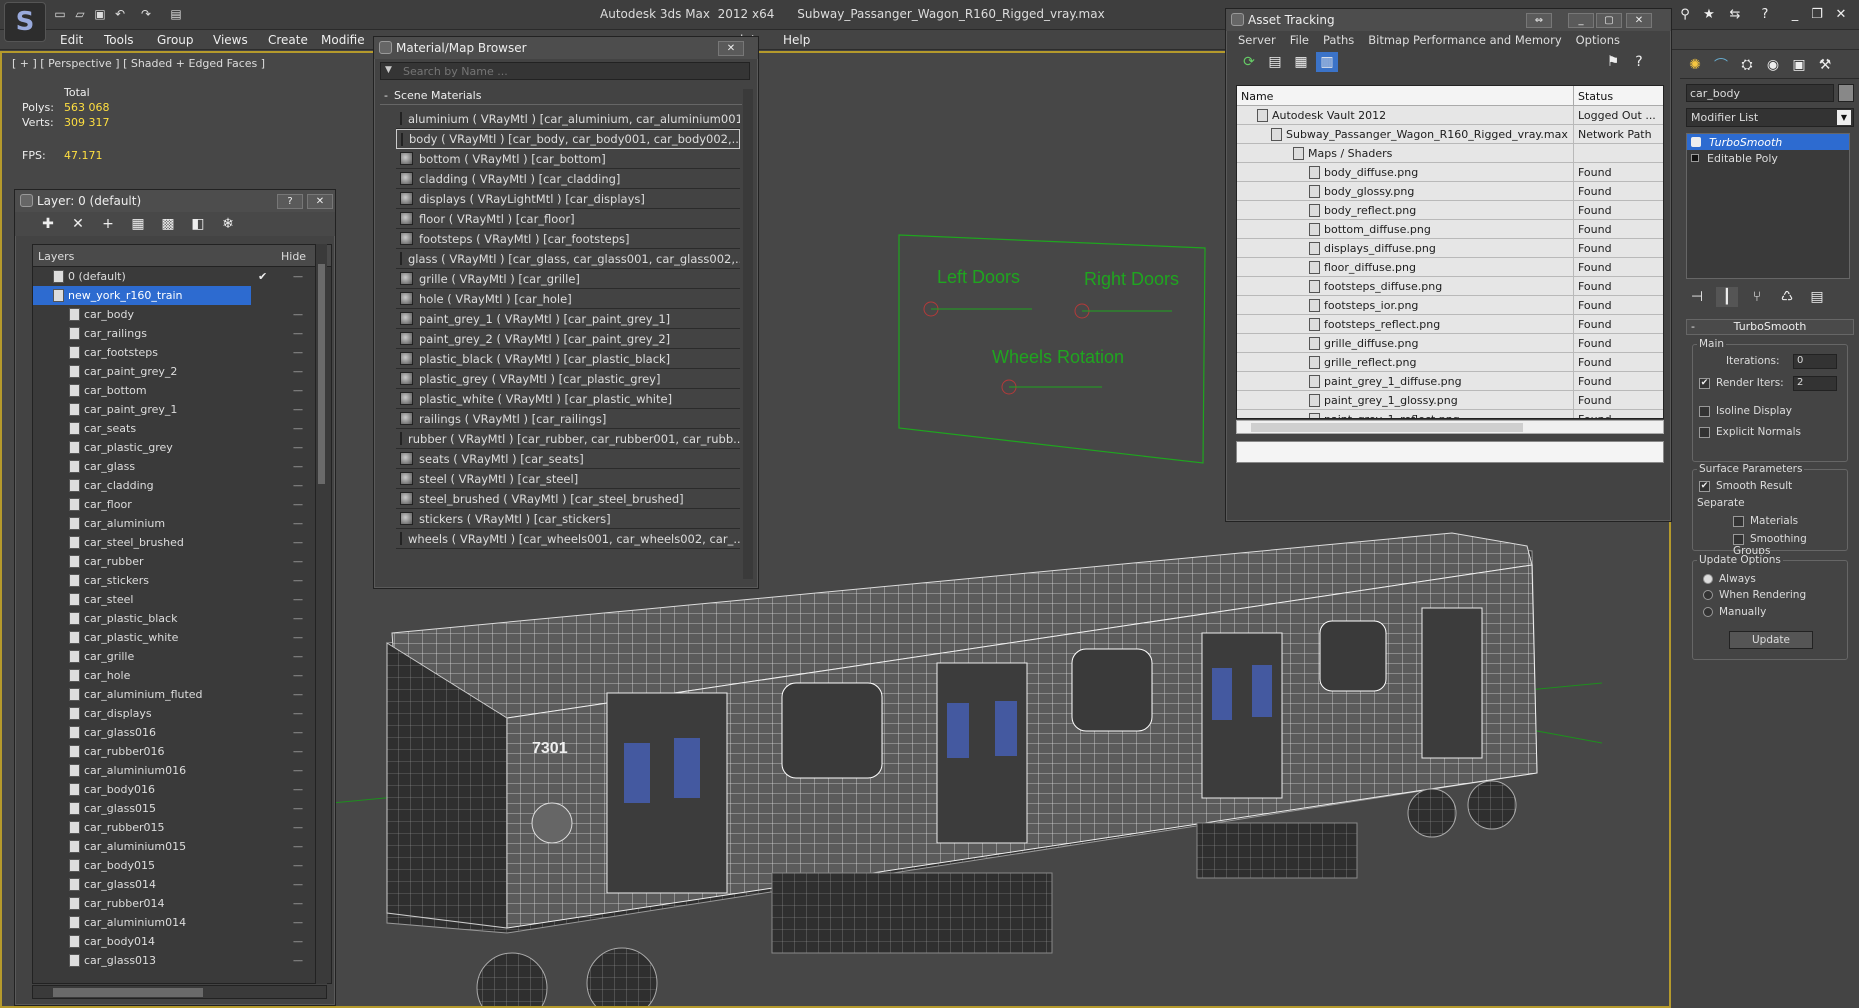 This screenshot has width=1859, height=1008. I want to click on asset-row: grille_diffuse.png Found, so click(1450, 343).